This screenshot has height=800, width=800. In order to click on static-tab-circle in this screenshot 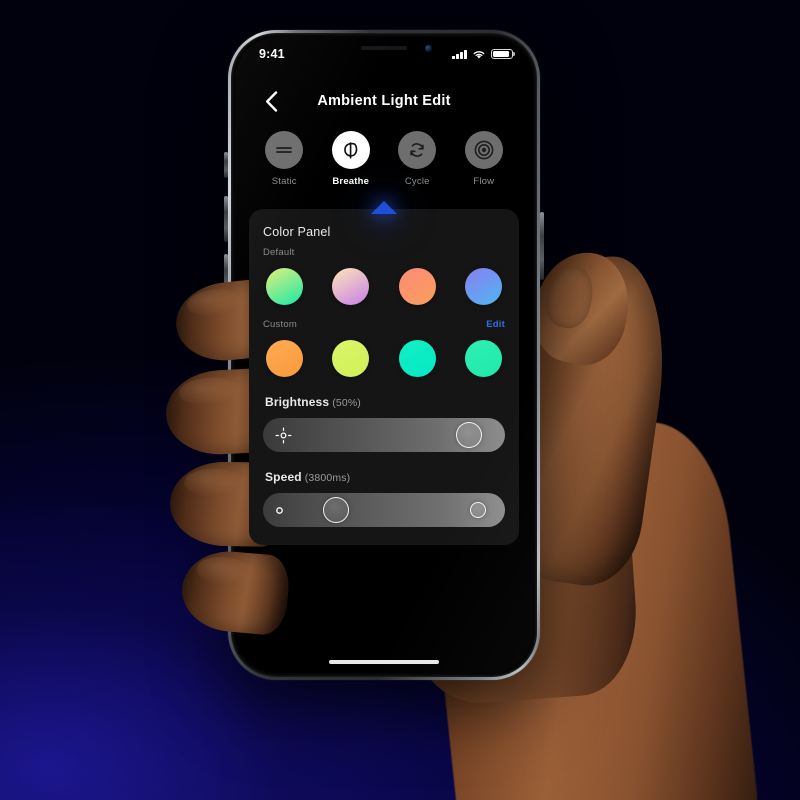, I will do `click(284, 150)`.